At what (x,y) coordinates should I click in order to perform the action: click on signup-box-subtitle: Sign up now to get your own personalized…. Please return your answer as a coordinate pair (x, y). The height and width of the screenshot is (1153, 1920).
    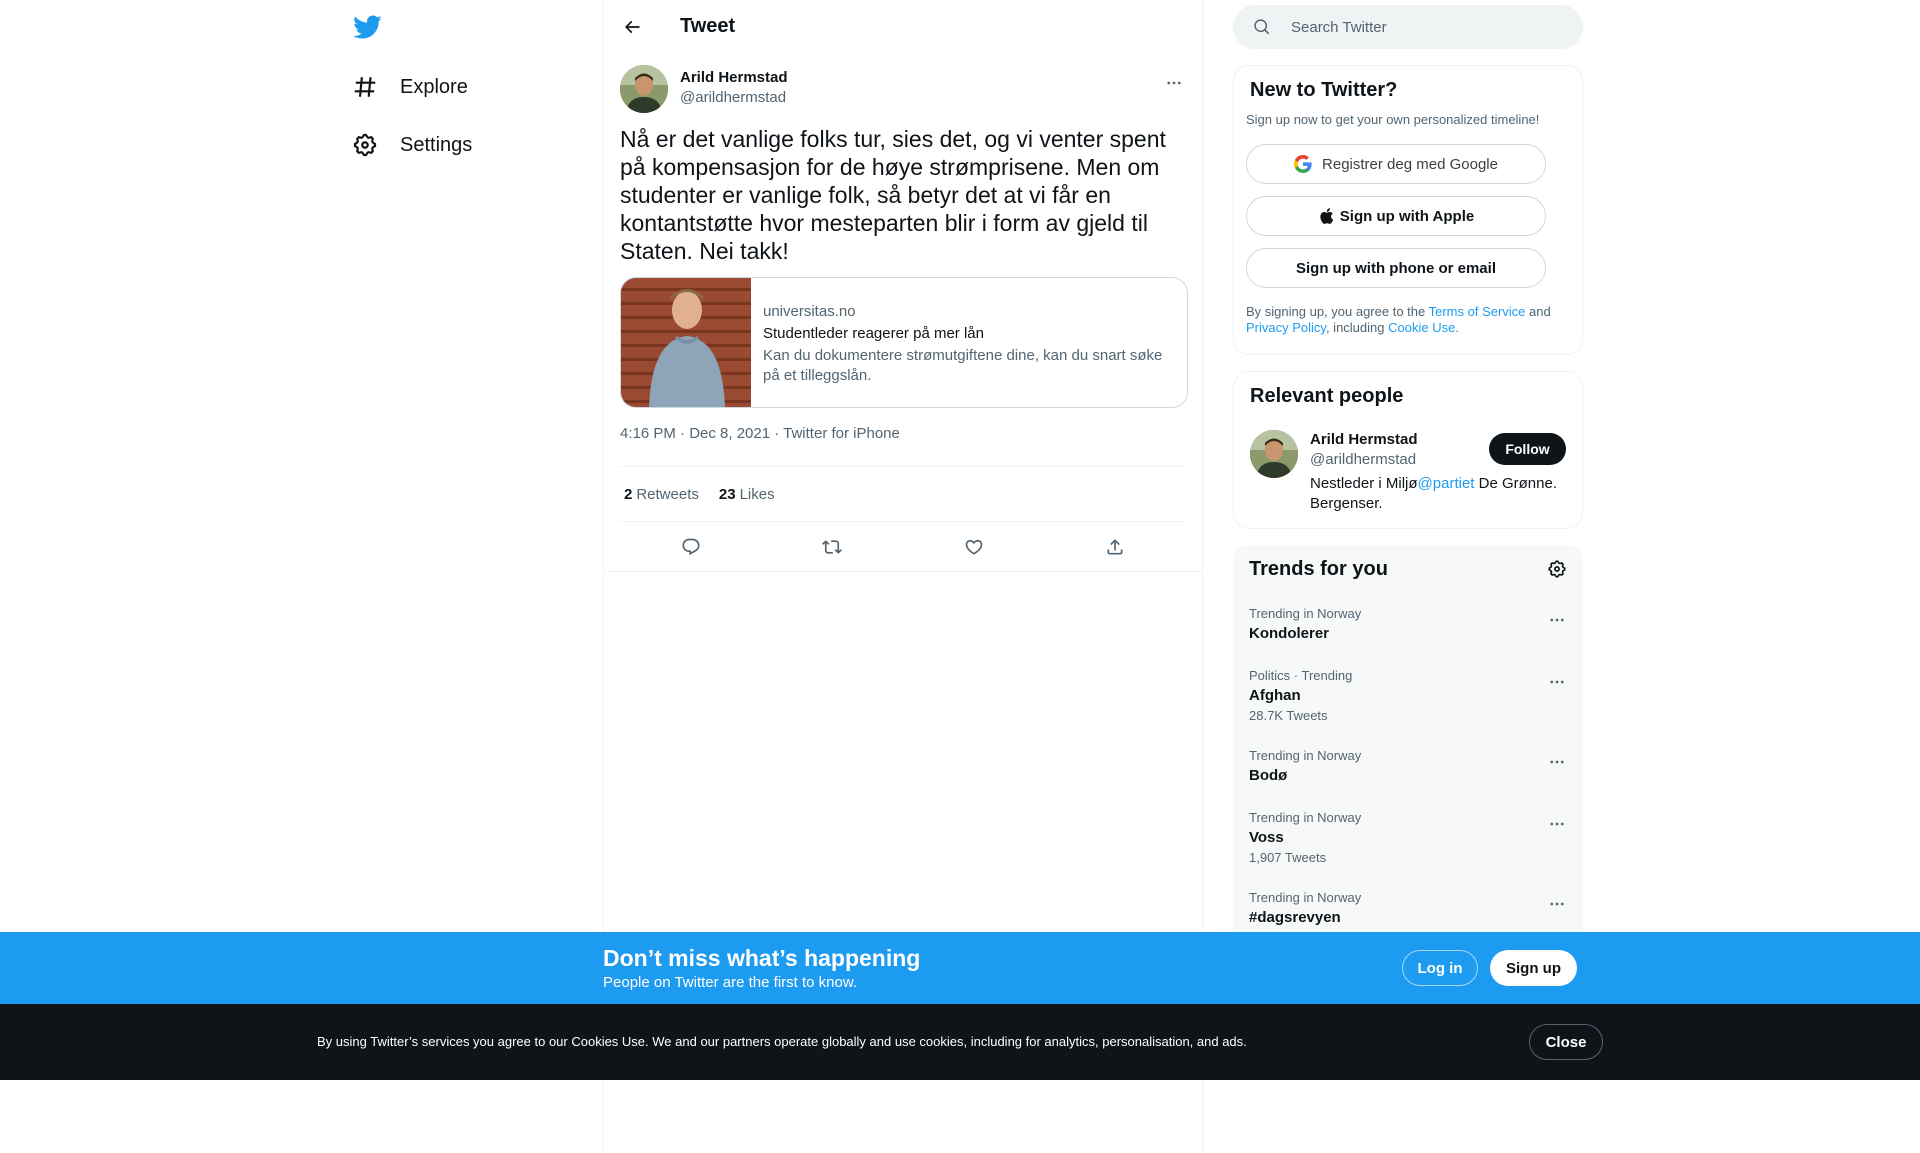
    Looking at the image, I should click on (1393, 119).